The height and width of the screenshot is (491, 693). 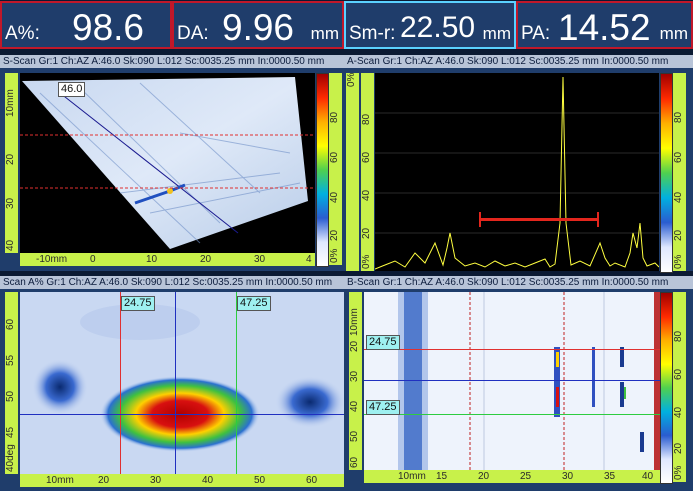 What do you see at coordinates (11, 383) in the screenshot?
I see `vertical-ruler: 60 55 50 45 40deg` at bounding box center [11, 383].